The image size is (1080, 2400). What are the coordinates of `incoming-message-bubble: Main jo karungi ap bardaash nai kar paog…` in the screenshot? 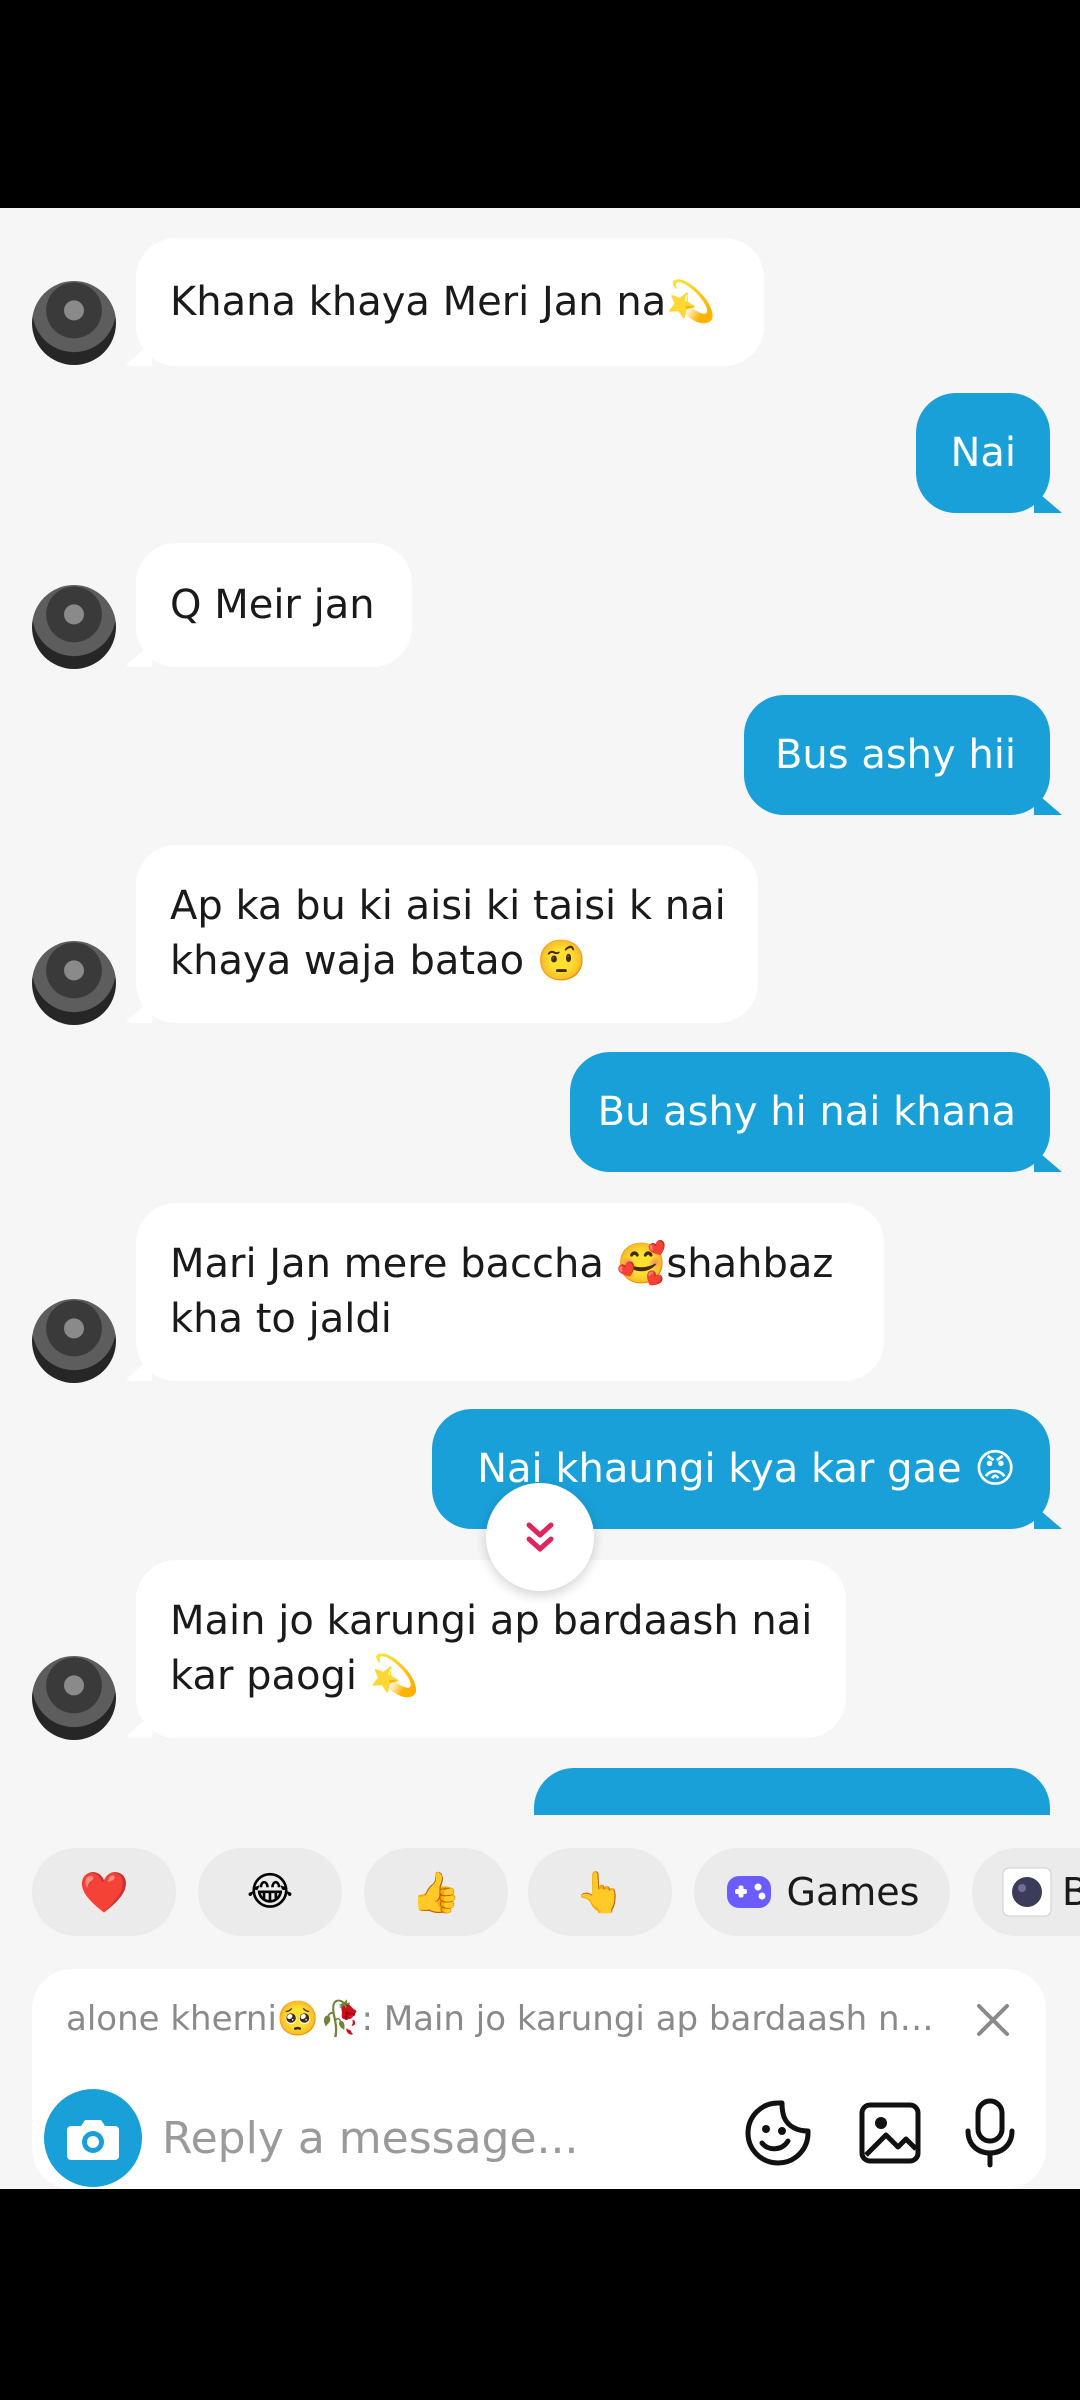 It's located at (491, 1649).